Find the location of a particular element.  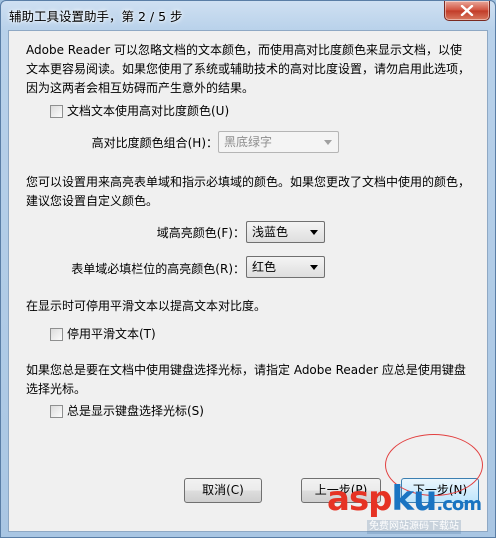

high-contrast-label: 文档文本使用高对比度颜色(U) is located at coordinates (148, 111).